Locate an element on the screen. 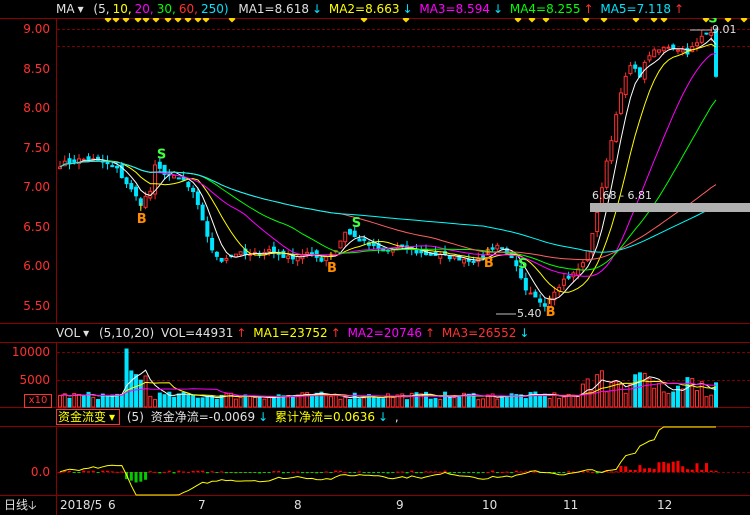 The image size is (750, 515). ma5-value: MA5=7.118 is located at coordinates (635, 9).